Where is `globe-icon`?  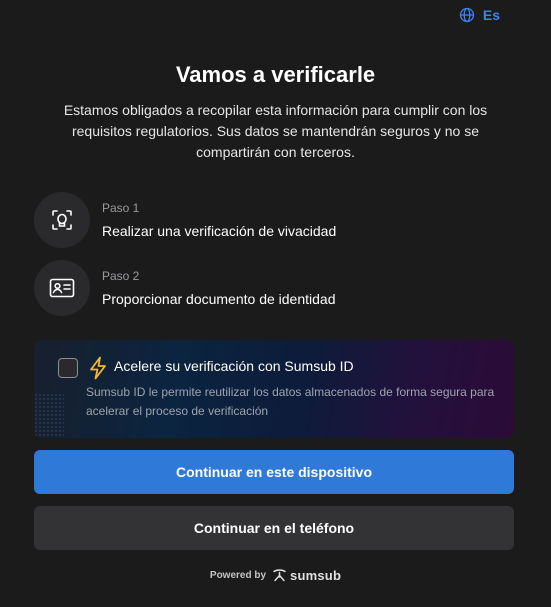 globe-icon is located at coordinates (467, 15).